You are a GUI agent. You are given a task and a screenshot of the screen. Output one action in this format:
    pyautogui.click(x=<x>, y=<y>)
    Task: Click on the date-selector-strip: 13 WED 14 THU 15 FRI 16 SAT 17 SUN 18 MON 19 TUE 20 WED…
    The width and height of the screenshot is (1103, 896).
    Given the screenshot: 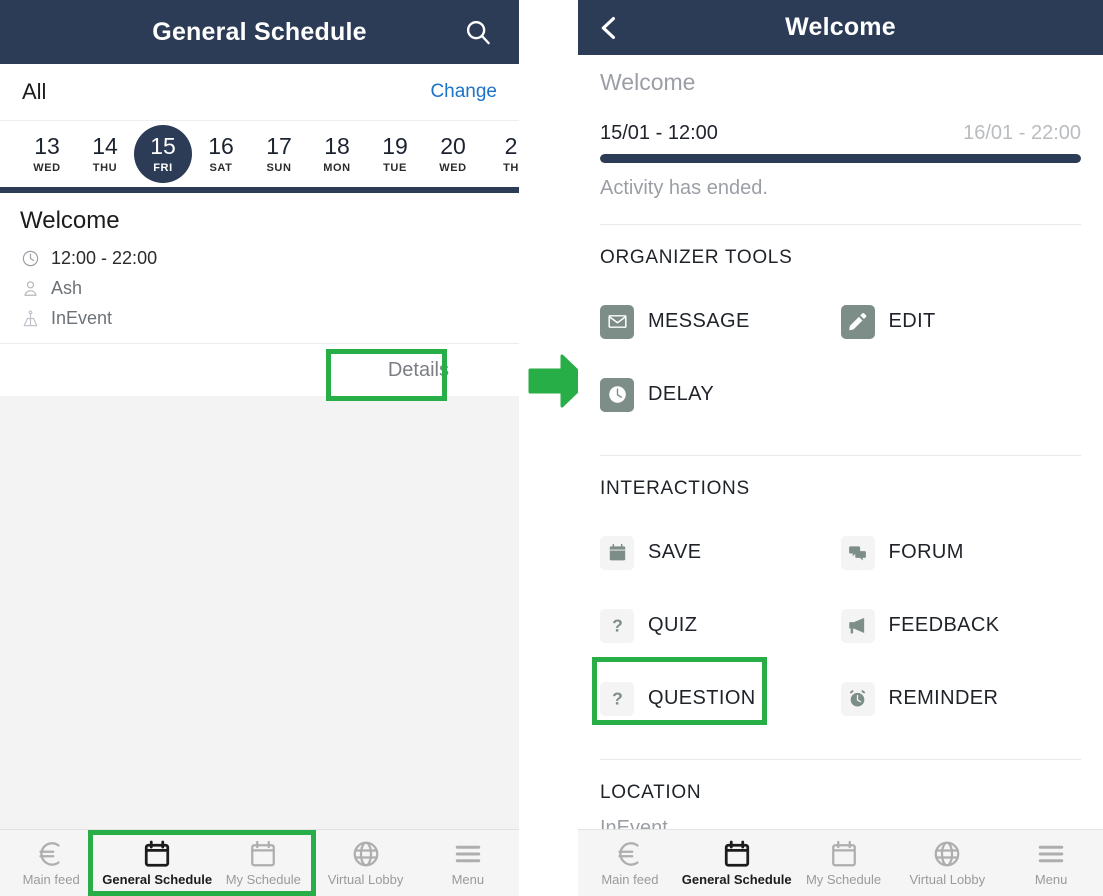 What is the action you would take?
    pyautogui.click(x=259, y=154)
    